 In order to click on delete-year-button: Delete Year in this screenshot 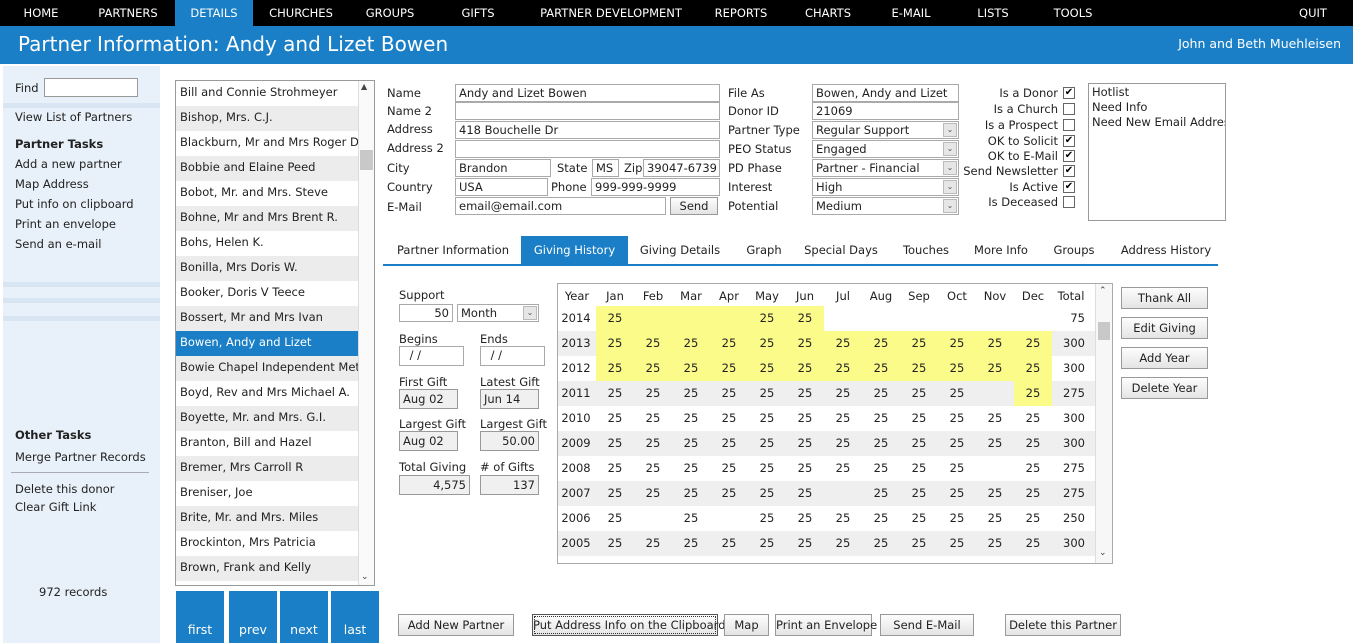, I will do `click(1164, 388)`.